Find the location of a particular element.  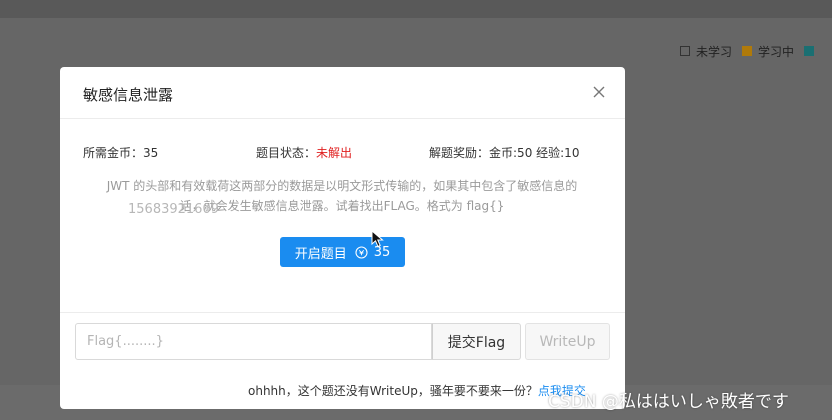

writeup-button: WriteUp is located at coordinates (567, 341).